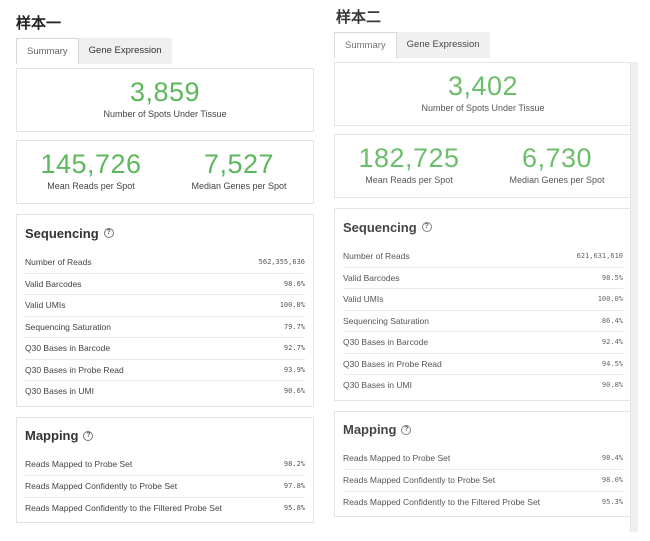 This screenshot has height=541, width=650. Describe the element at coordinates (599, 255) in the screenshot. I see `row-value: 621,631,610` at that location.